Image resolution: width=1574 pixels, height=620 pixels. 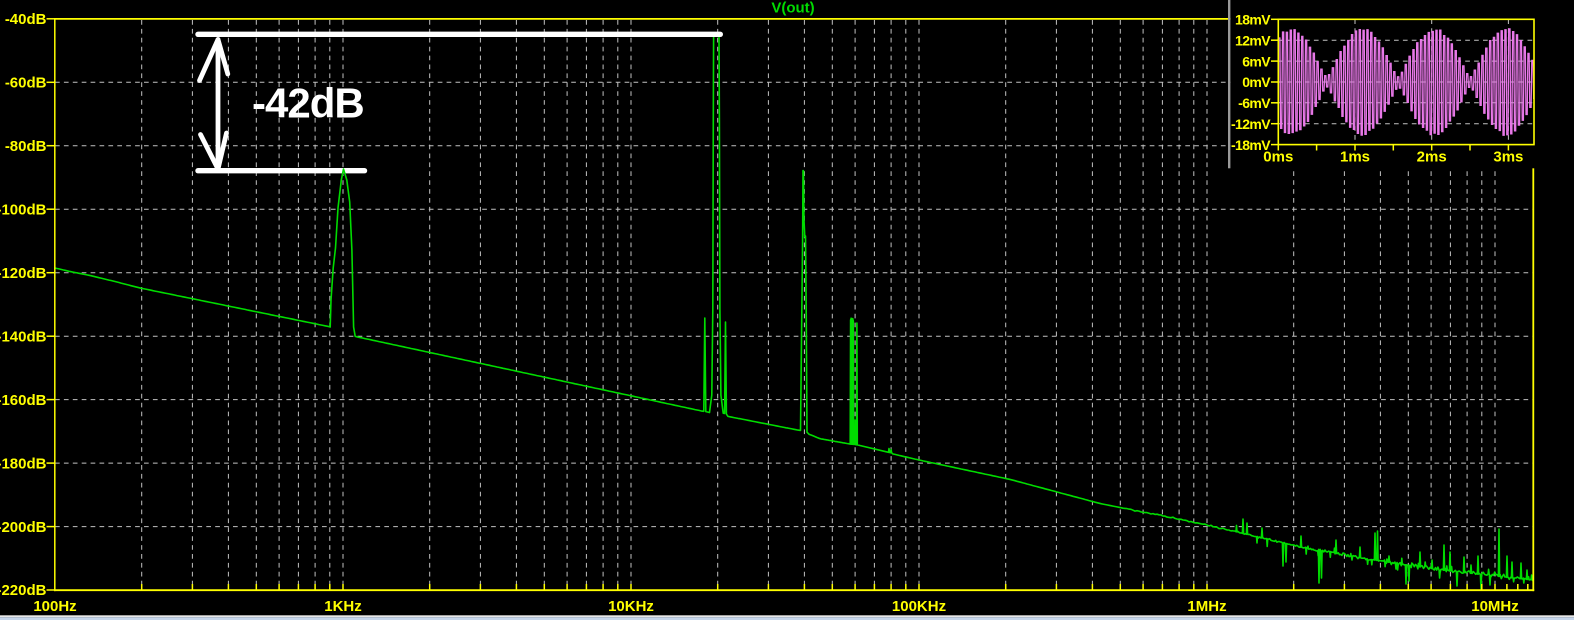 What do you see at coordinates (26, 146) in the screenshot?
I see `svg-text: -80dB` at bounding box center [26, 146].